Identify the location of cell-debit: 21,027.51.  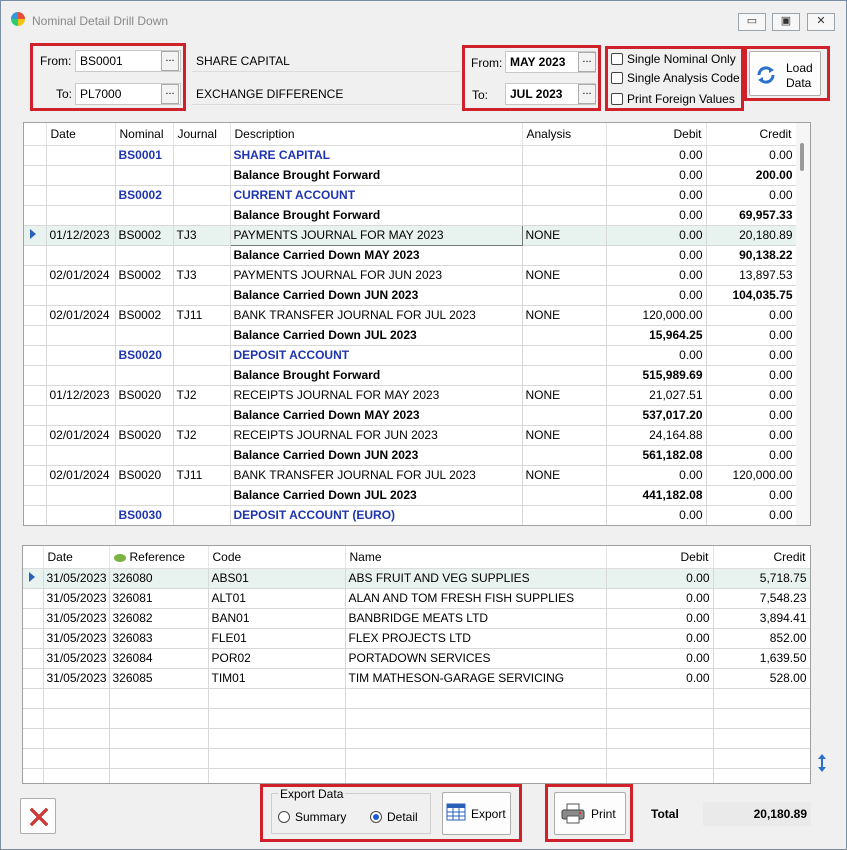
(656, 395).